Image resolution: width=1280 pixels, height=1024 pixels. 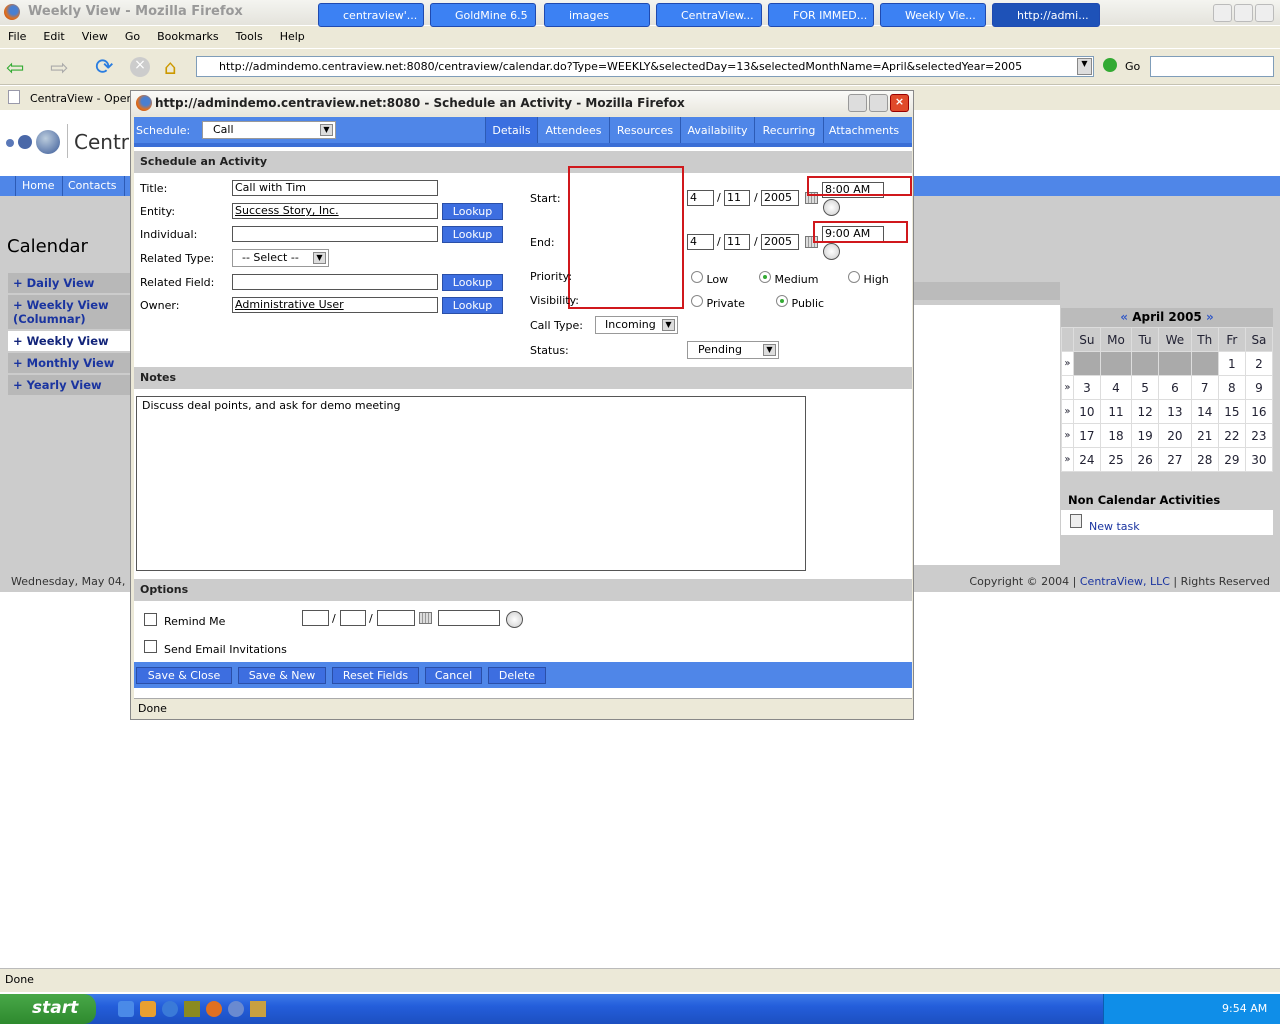 What do you see at coordinates (1110, 65) in the screenshot?
I see `go-icon` at bounding box center [1110, 65].